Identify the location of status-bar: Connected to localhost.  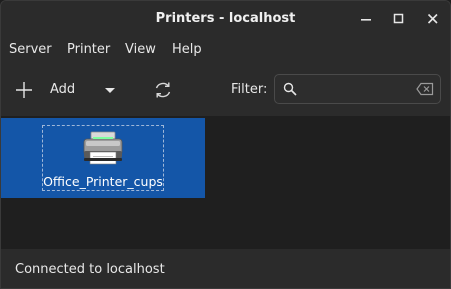
(225, 268).